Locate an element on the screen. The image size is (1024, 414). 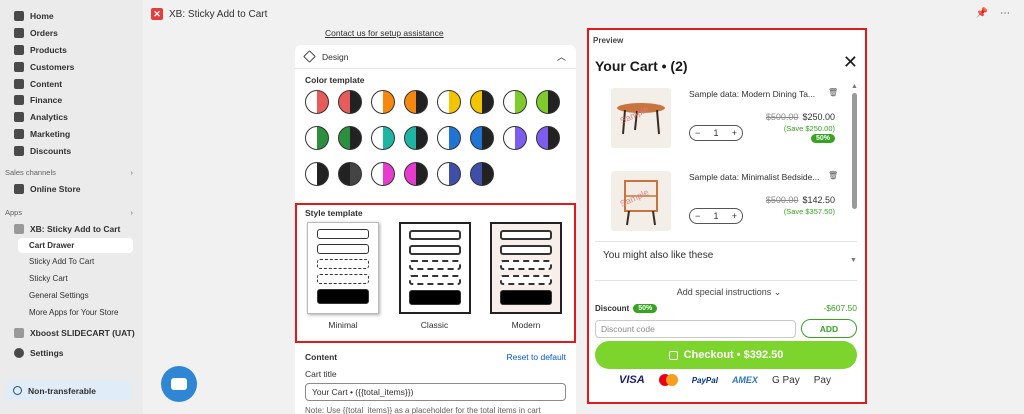
chevron-down-icon: ⌄ is located at coordinates (777, 292).